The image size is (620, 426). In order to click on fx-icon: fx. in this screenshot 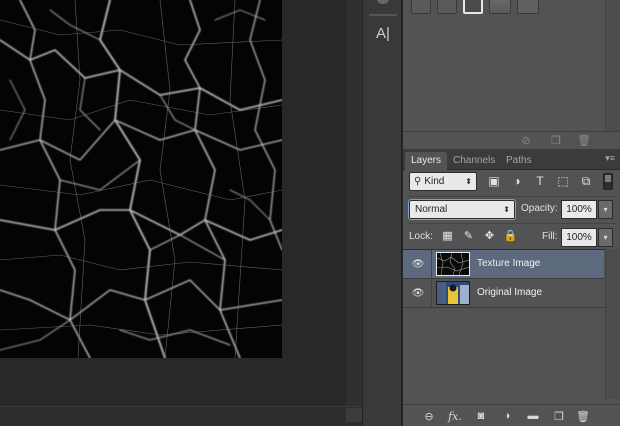, I will do `click(455, 416)`.